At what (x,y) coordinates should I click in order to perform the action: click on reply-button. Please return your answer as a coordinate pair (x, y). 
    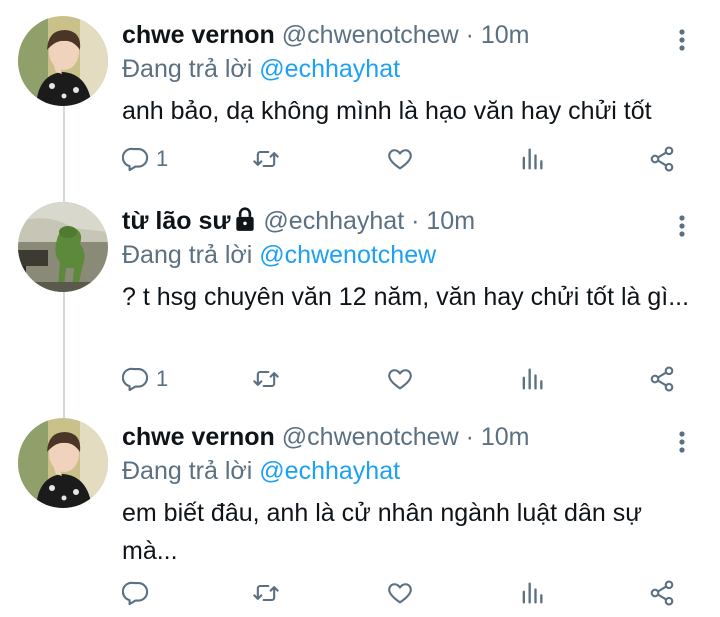
    Looking at the image, I should click on (139, 593).